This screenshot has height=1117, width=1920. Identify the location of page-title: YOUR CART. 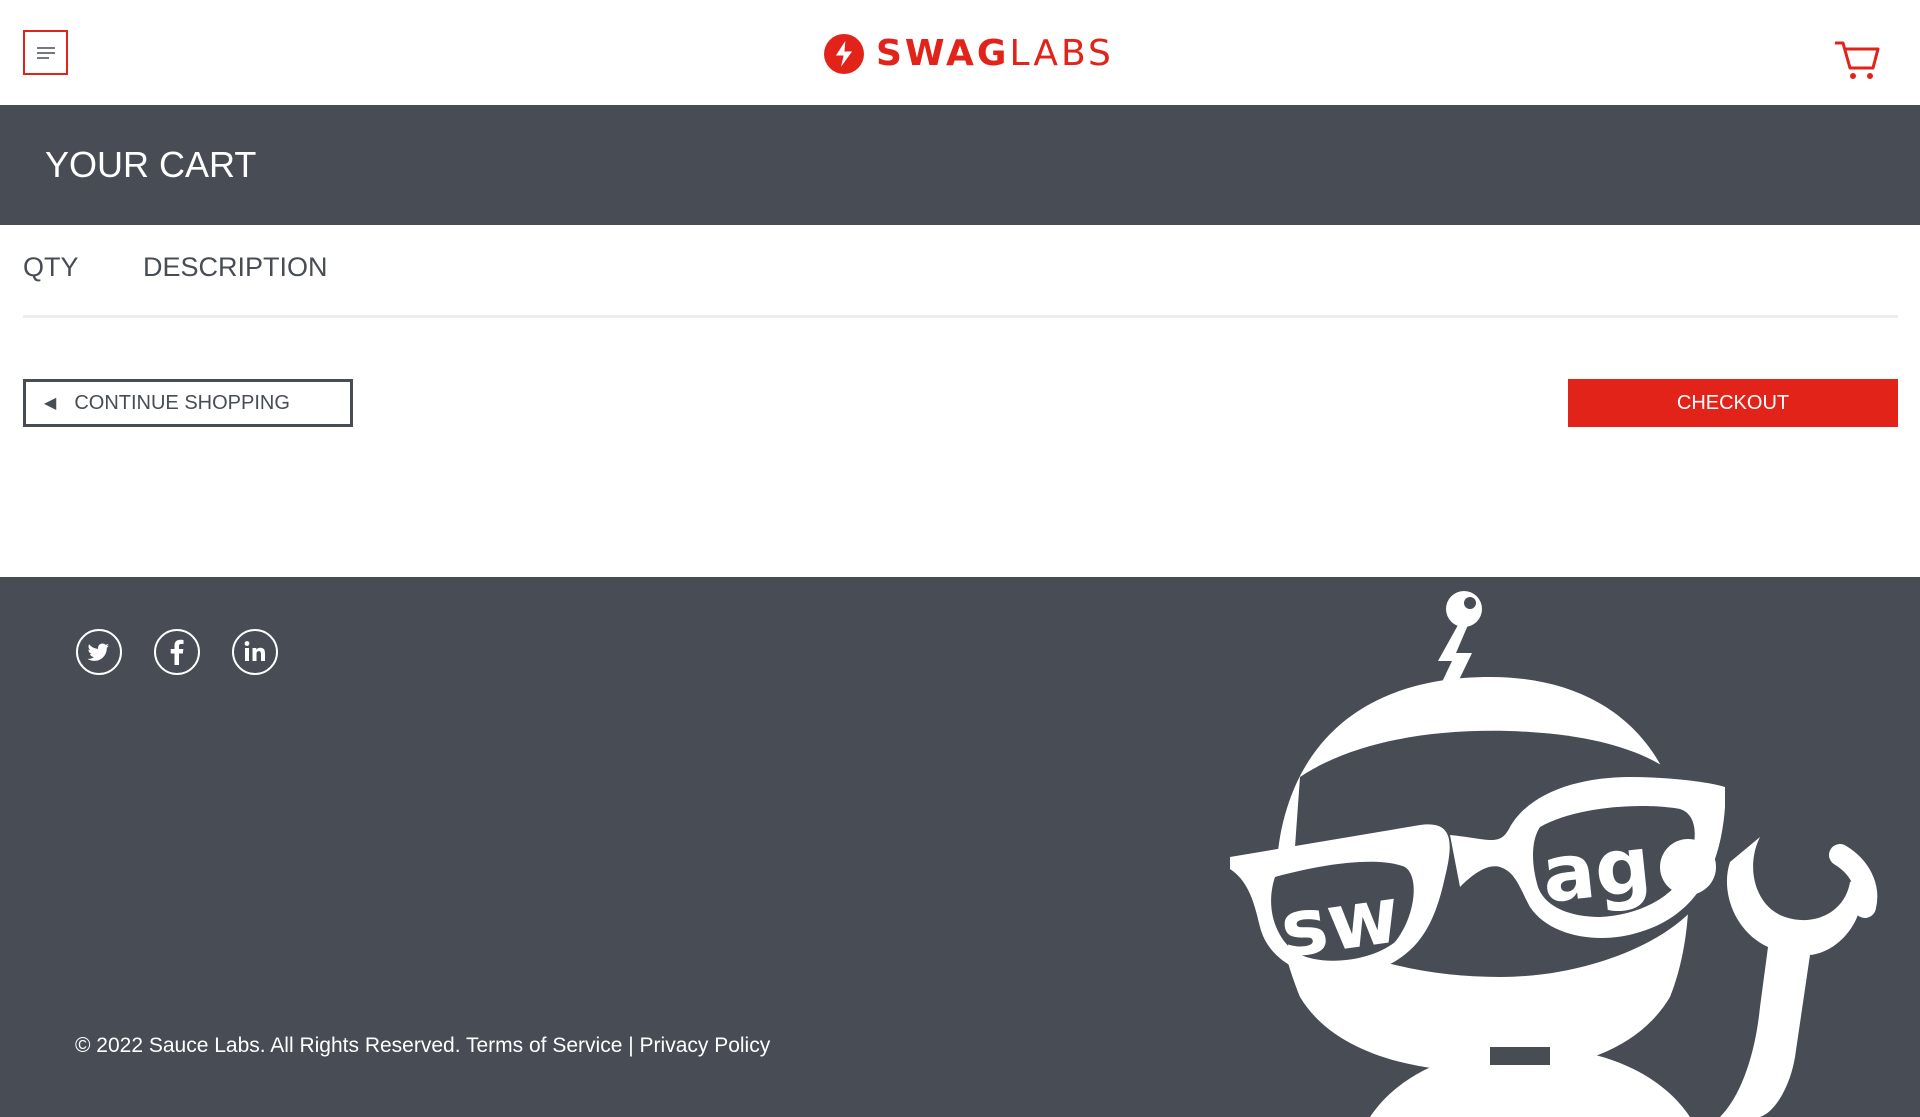
(151, 164).